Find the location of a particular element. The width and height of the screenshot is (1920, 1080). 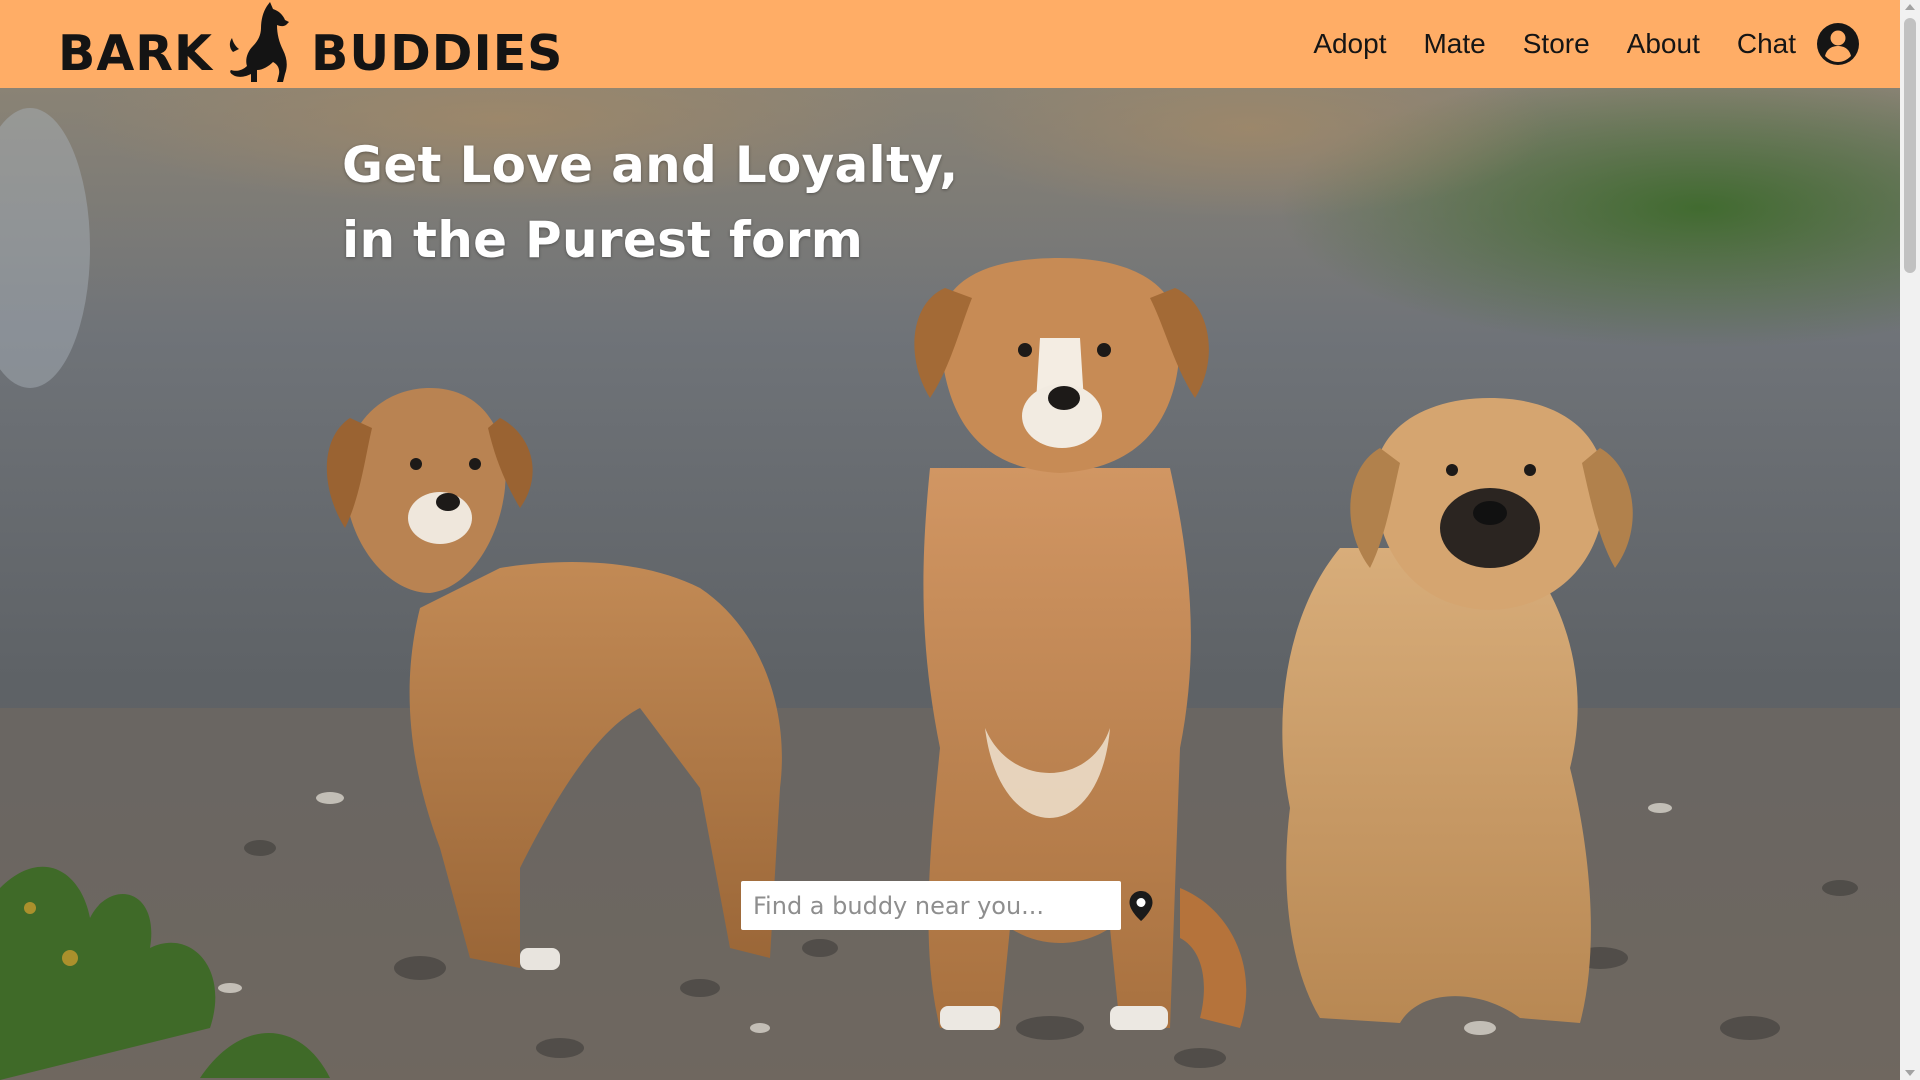

brand-logo: BARK BUDDIES is located at coordinates (310, 44).